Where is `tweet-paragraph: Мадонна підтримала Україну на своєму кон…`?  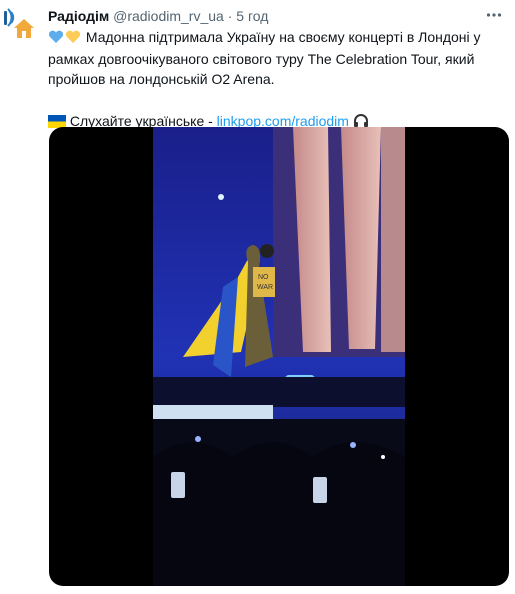
tweet-paragraph: Мадонна підтримала Україну на своєму кон… is located at coordinates (277, 58).